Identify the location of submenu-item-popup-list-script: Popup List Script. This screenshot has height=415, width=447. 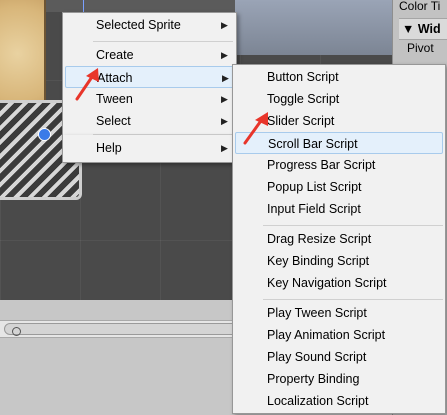
(339, 187).